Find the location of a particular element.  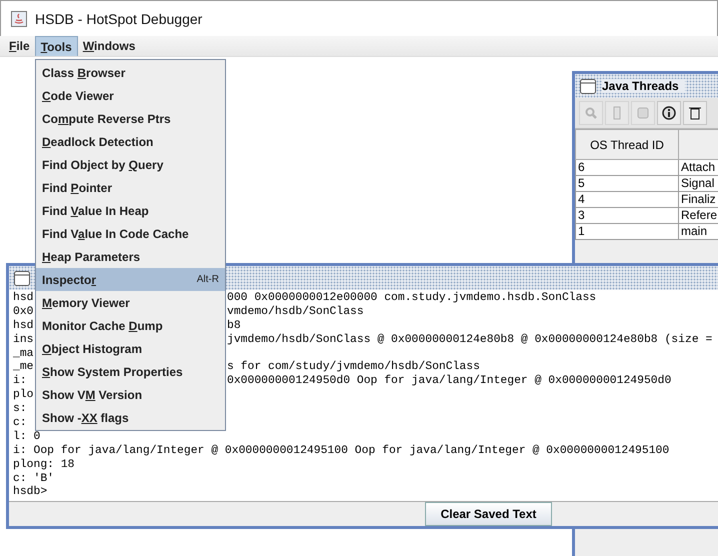

table-cell: Finaliz is located at coordinates (698, 200).